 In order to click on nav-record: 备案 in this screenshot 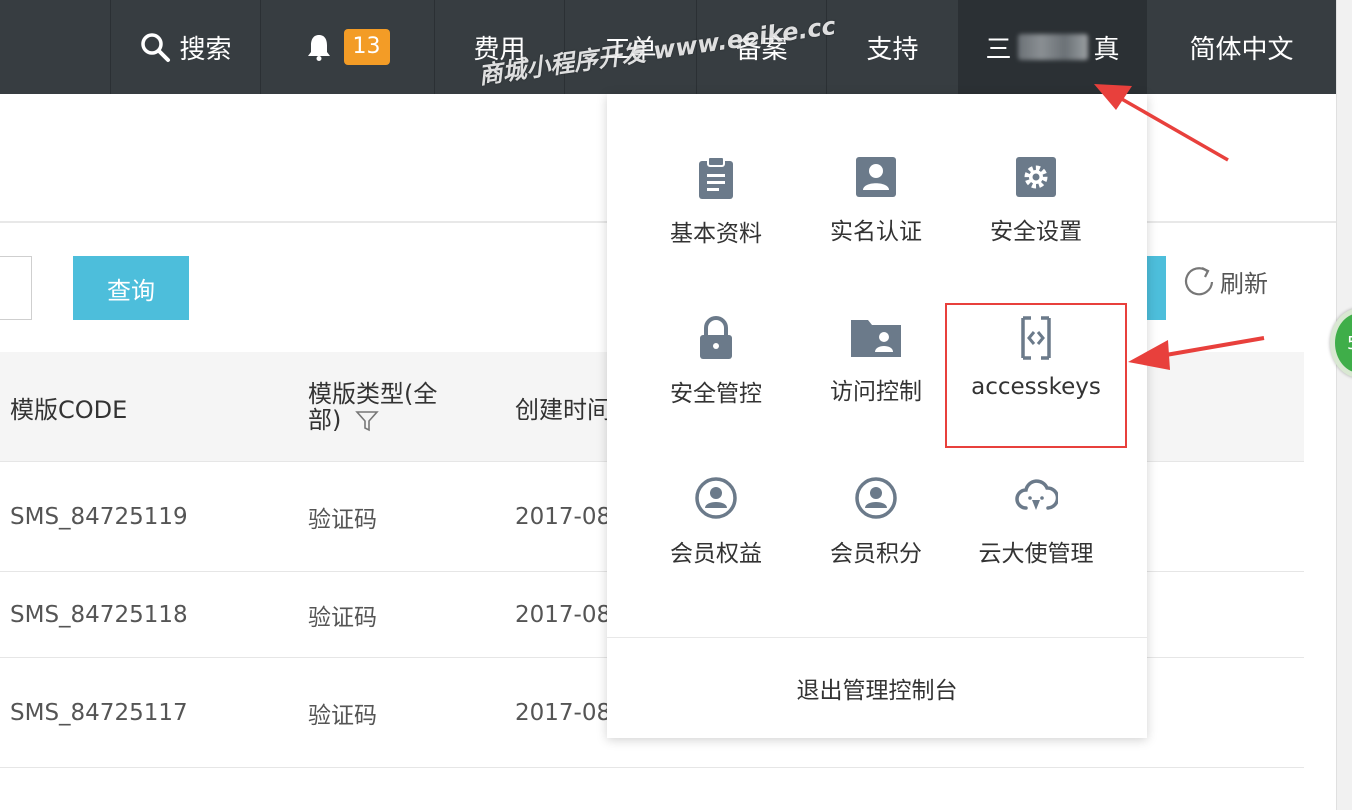, I will do `click(761, 47)`.